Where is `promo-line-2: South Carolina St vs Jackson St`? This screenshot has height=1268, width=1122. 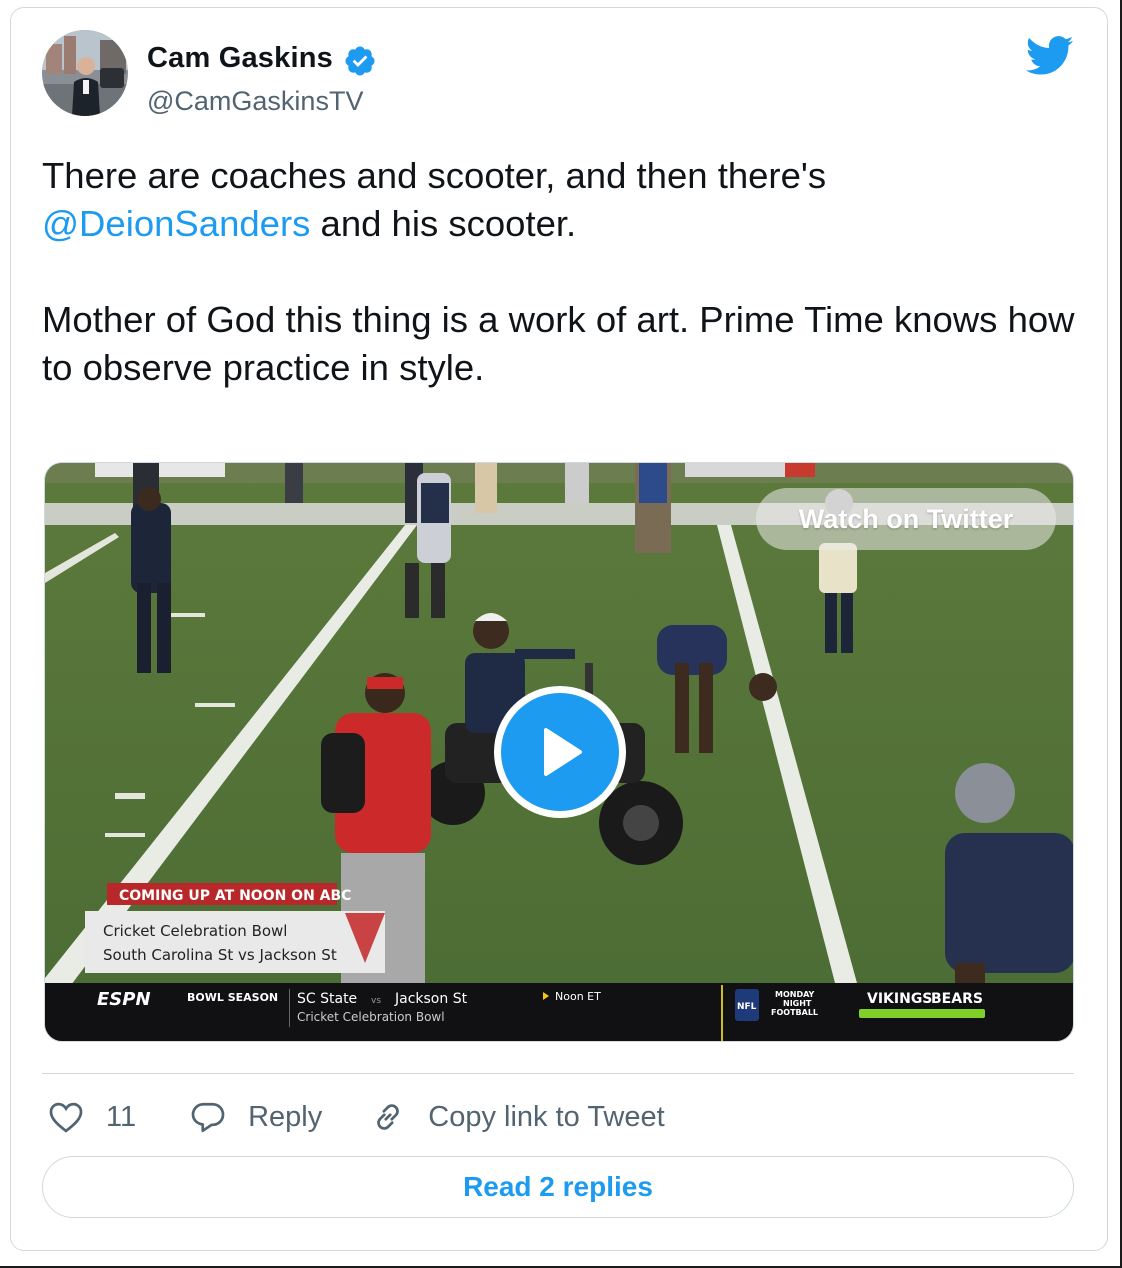
promo-line-2: South Carolina St vs Jackson St is located at coordinates (220, 955).